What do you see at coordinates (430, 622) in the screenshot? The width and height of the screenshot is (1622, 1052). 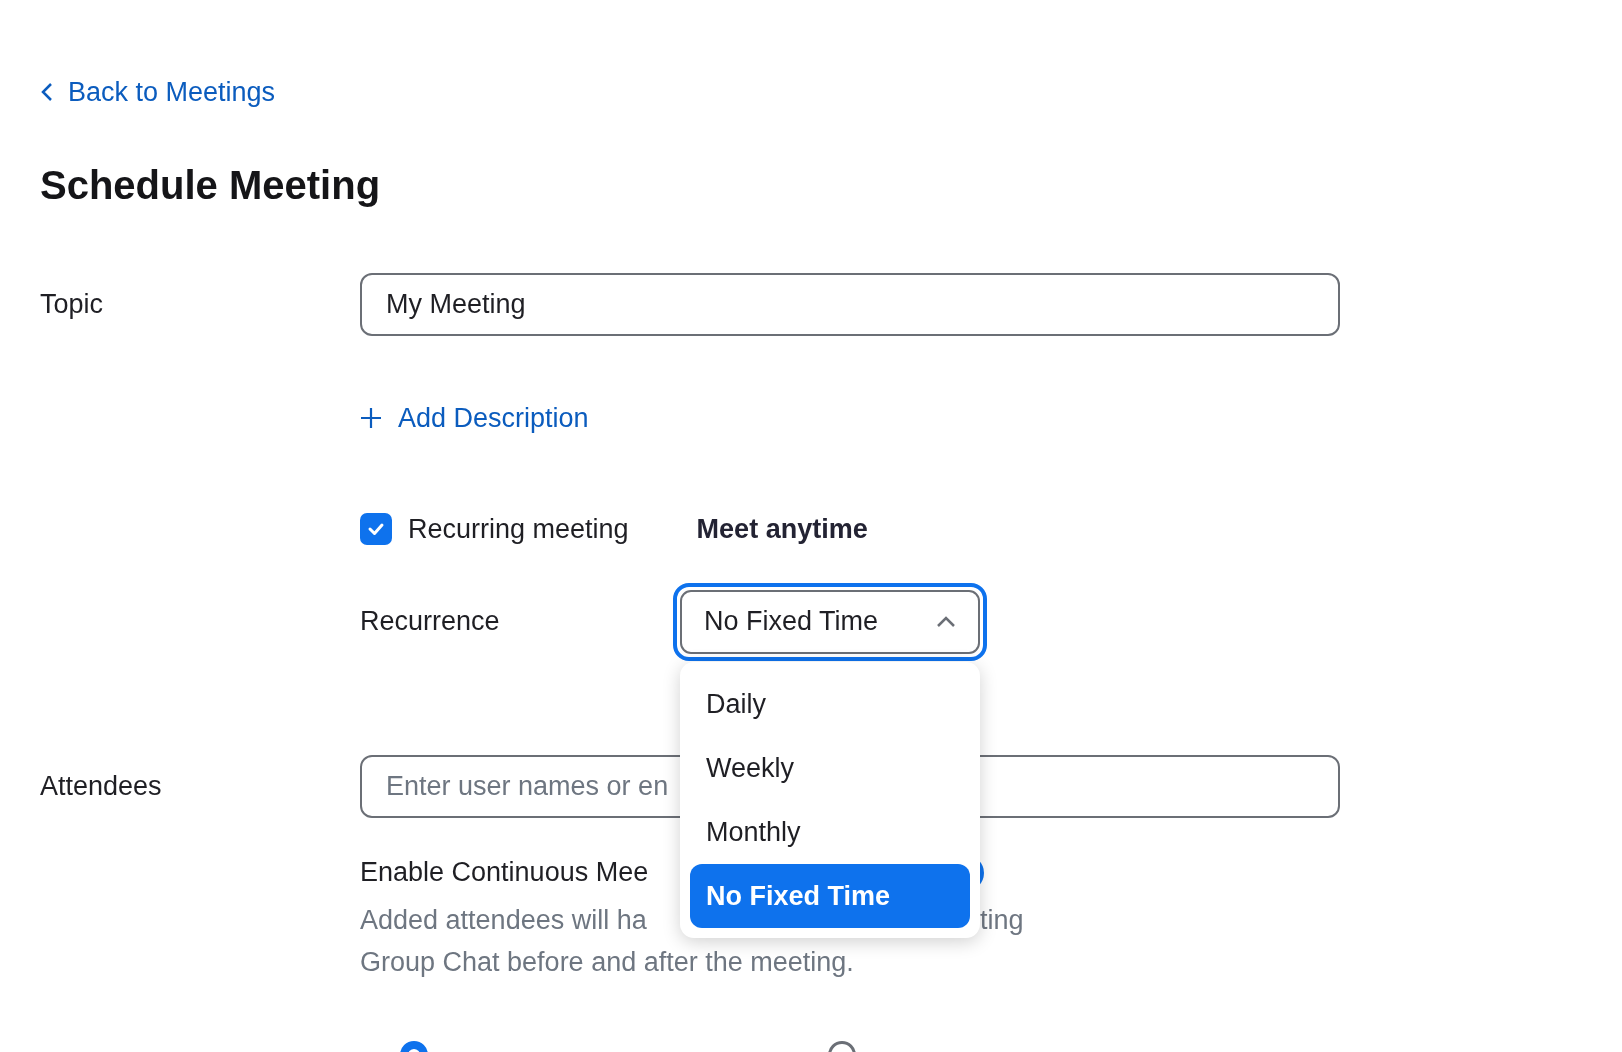 I see `recurrence-label: Recurrence` at bounding box center [430, 622].